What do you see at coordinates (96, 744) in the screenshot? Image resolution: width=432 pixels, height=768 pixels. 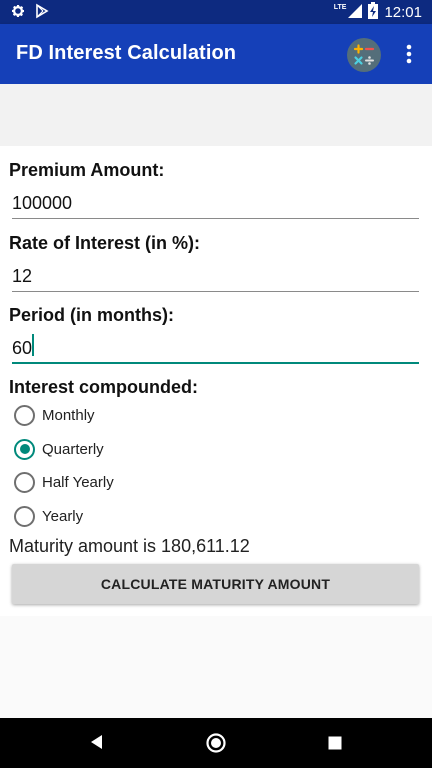 I see `back-icon` at bounding box center [96, 744].